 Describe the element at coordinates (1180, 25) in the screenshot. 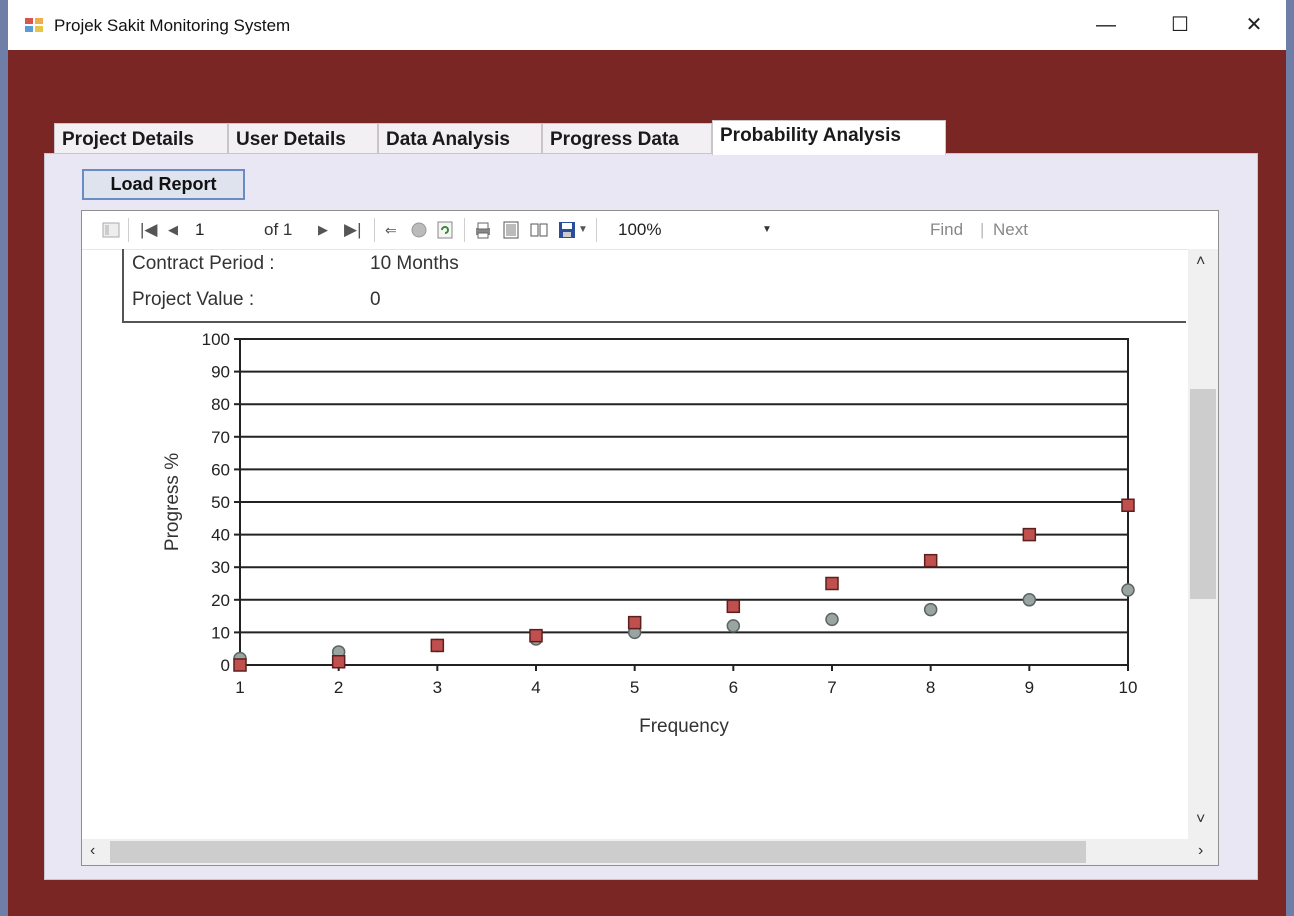

I see `maximize-button: ☐` at that location.